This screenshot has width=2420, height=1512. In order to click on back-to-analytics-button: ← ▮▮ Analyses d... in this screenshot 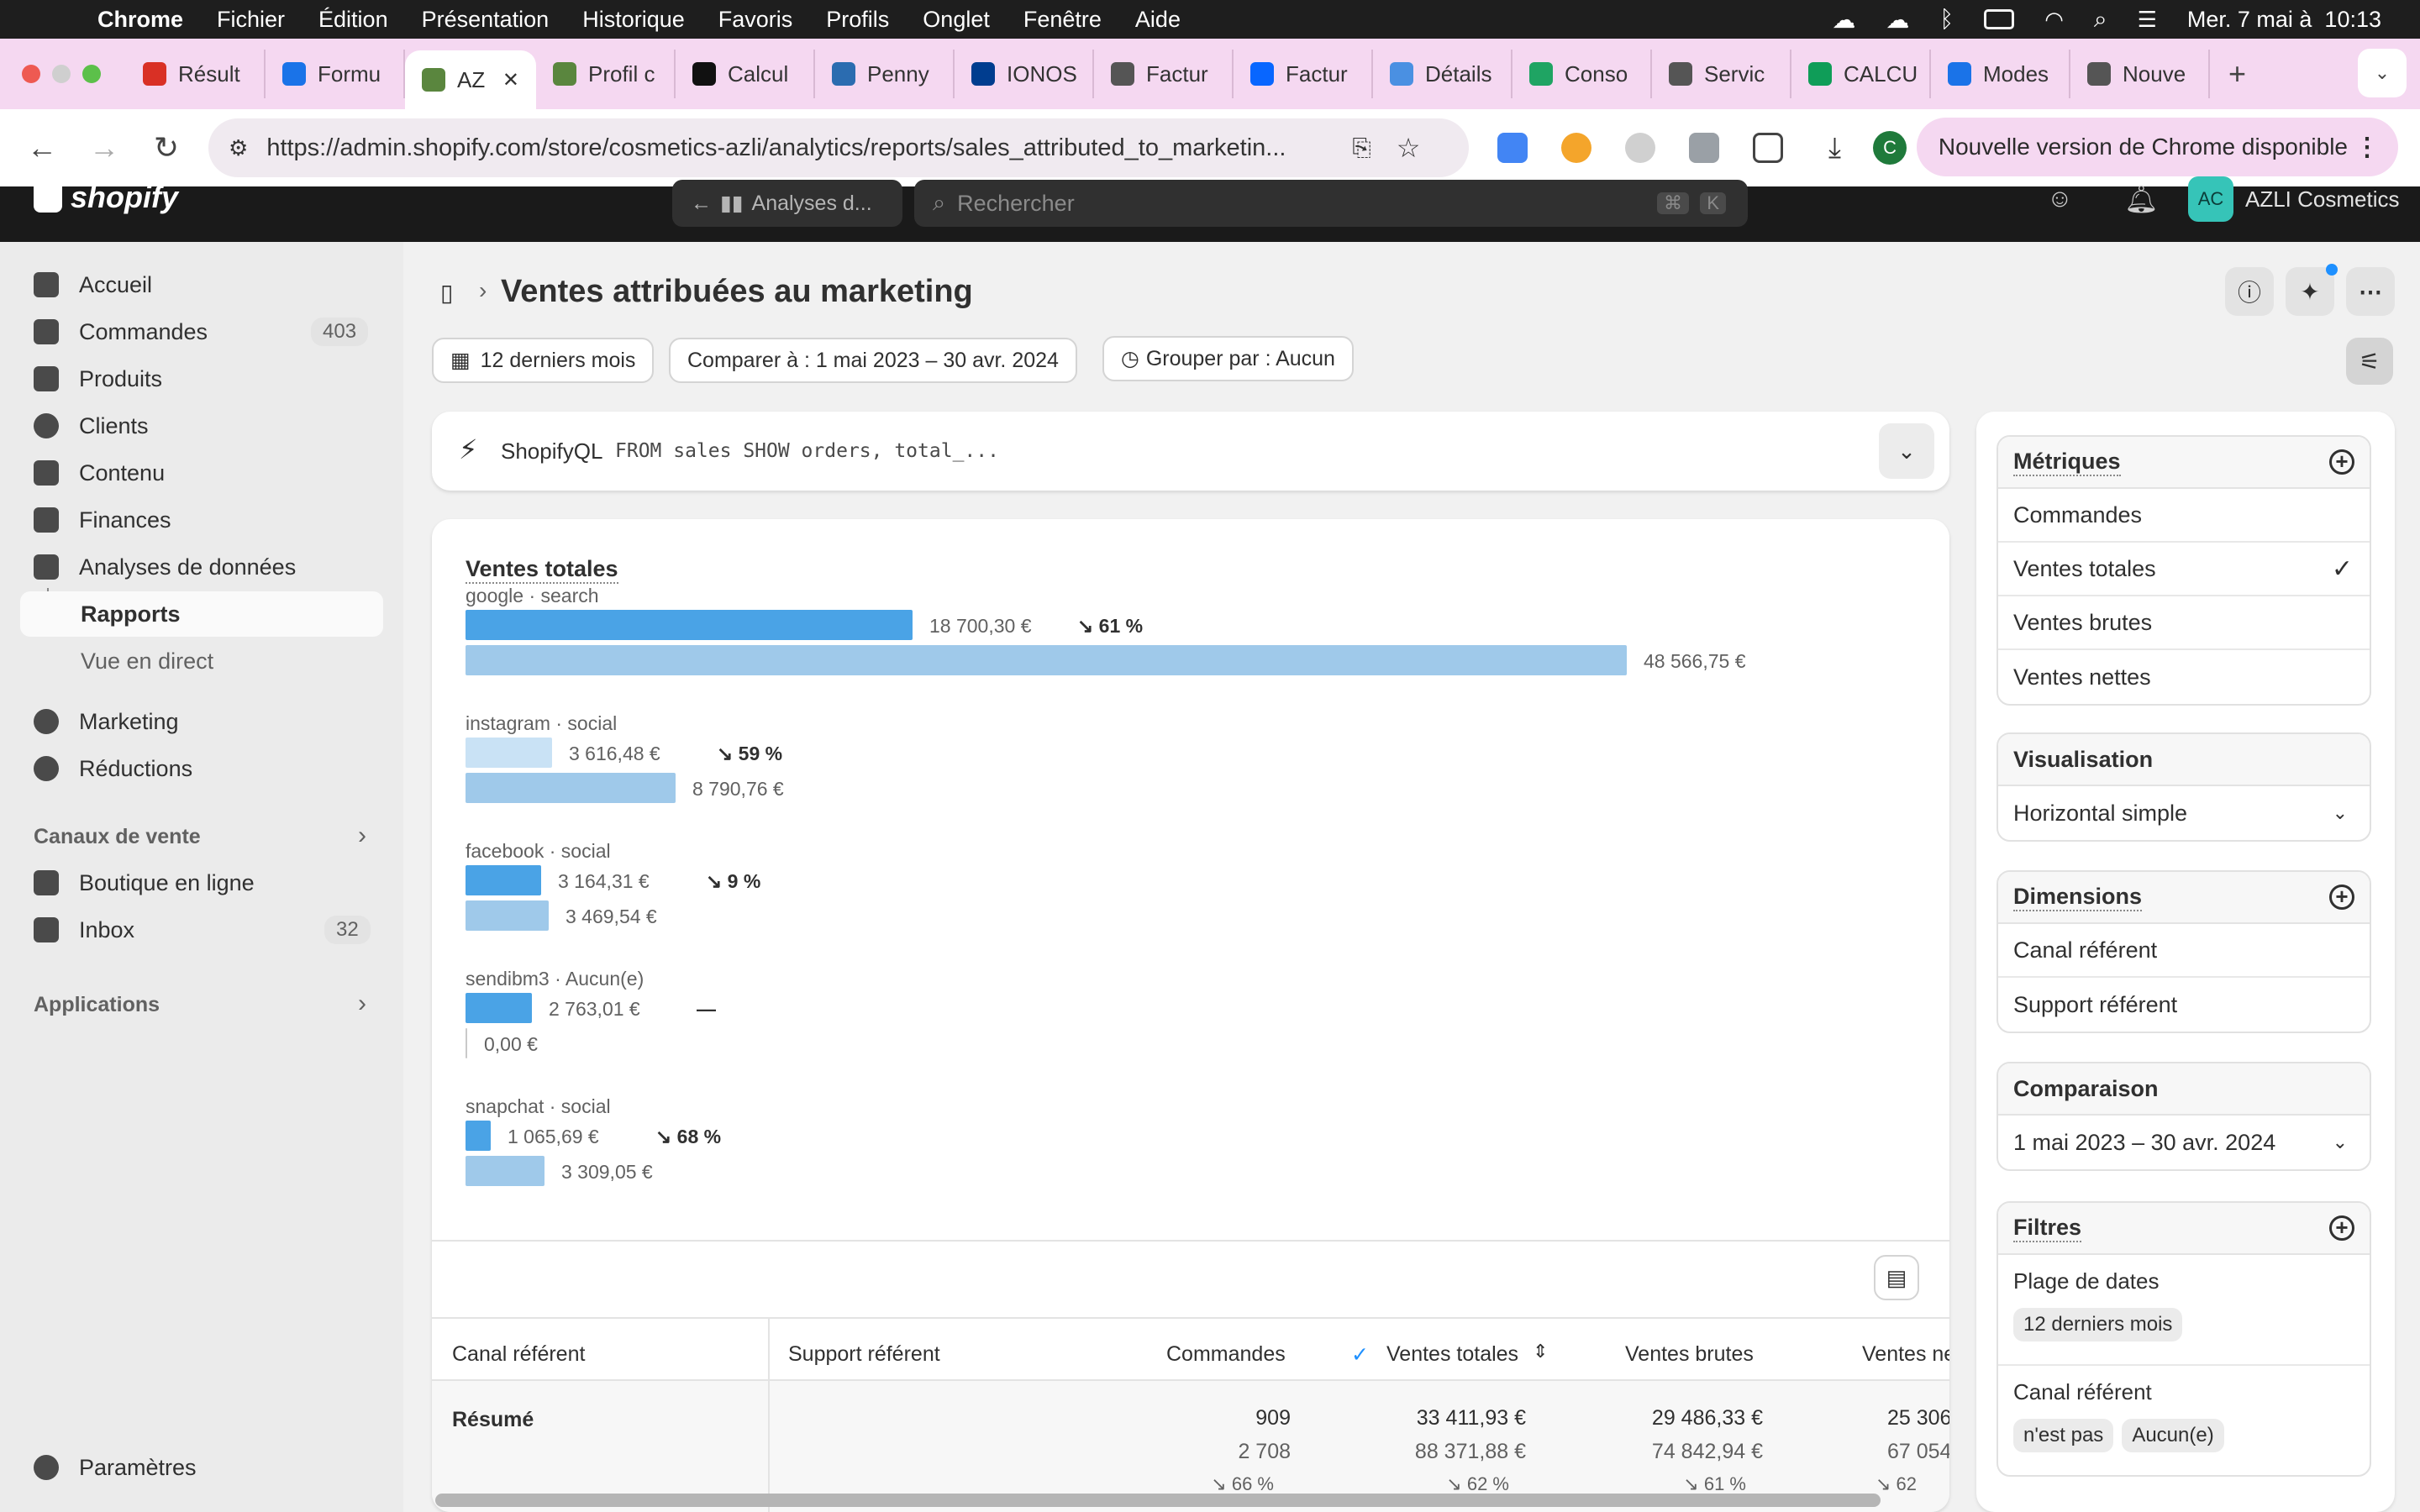, I will do `click(787, 203)`.